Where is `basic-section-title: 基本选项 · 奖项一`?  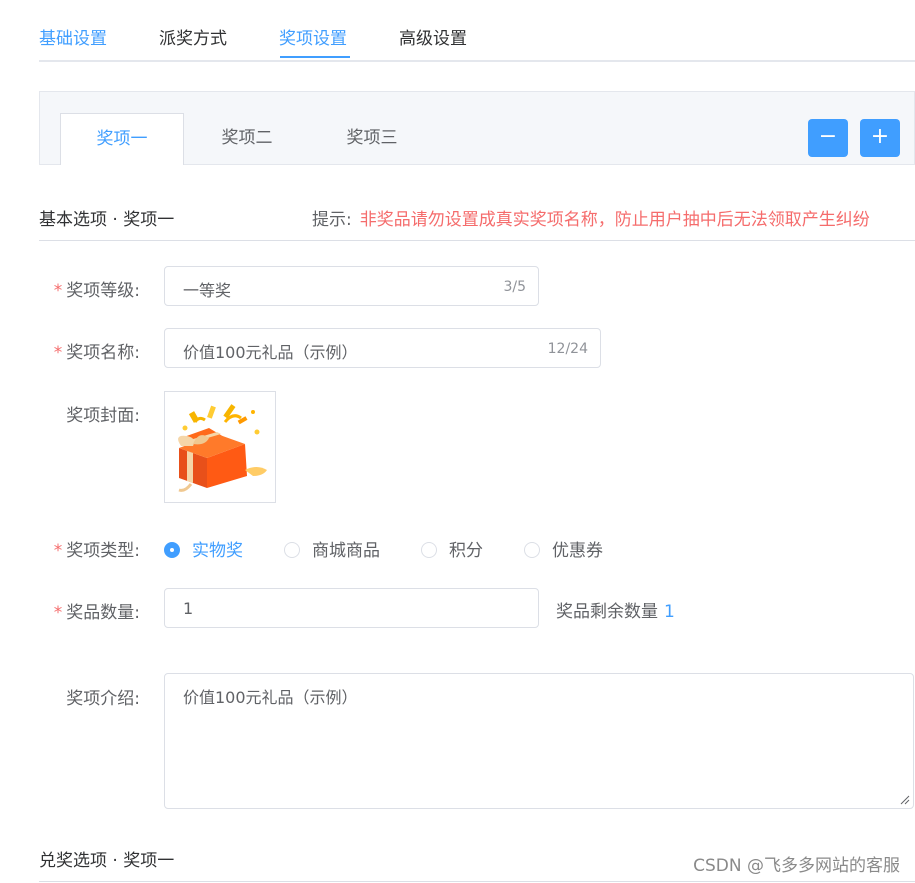
basic-section-title: 基本选项 · 奖项一 is located at coordinates (107, 220).